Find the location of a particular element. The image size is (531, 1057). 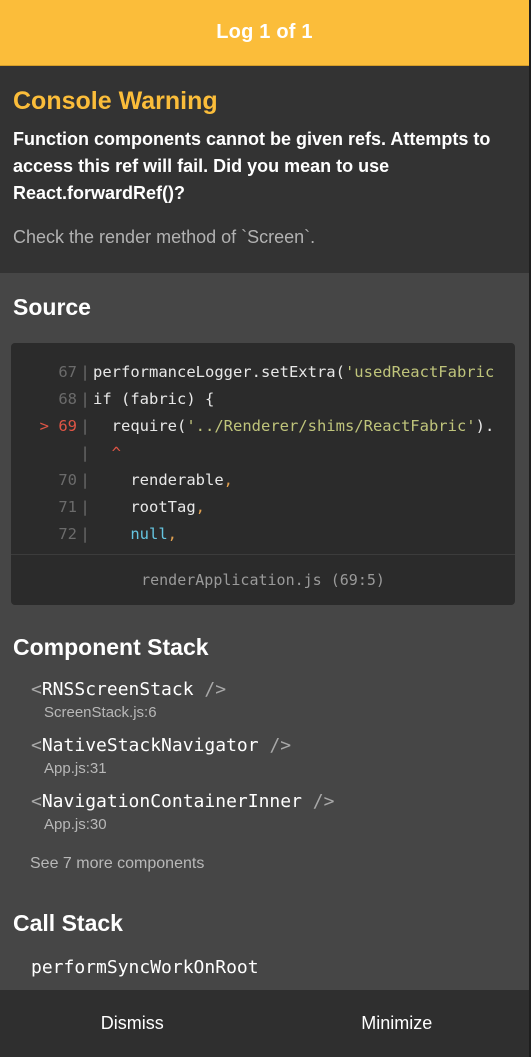

code-line: 70 | renderable, is located at coordinates (263, 480).